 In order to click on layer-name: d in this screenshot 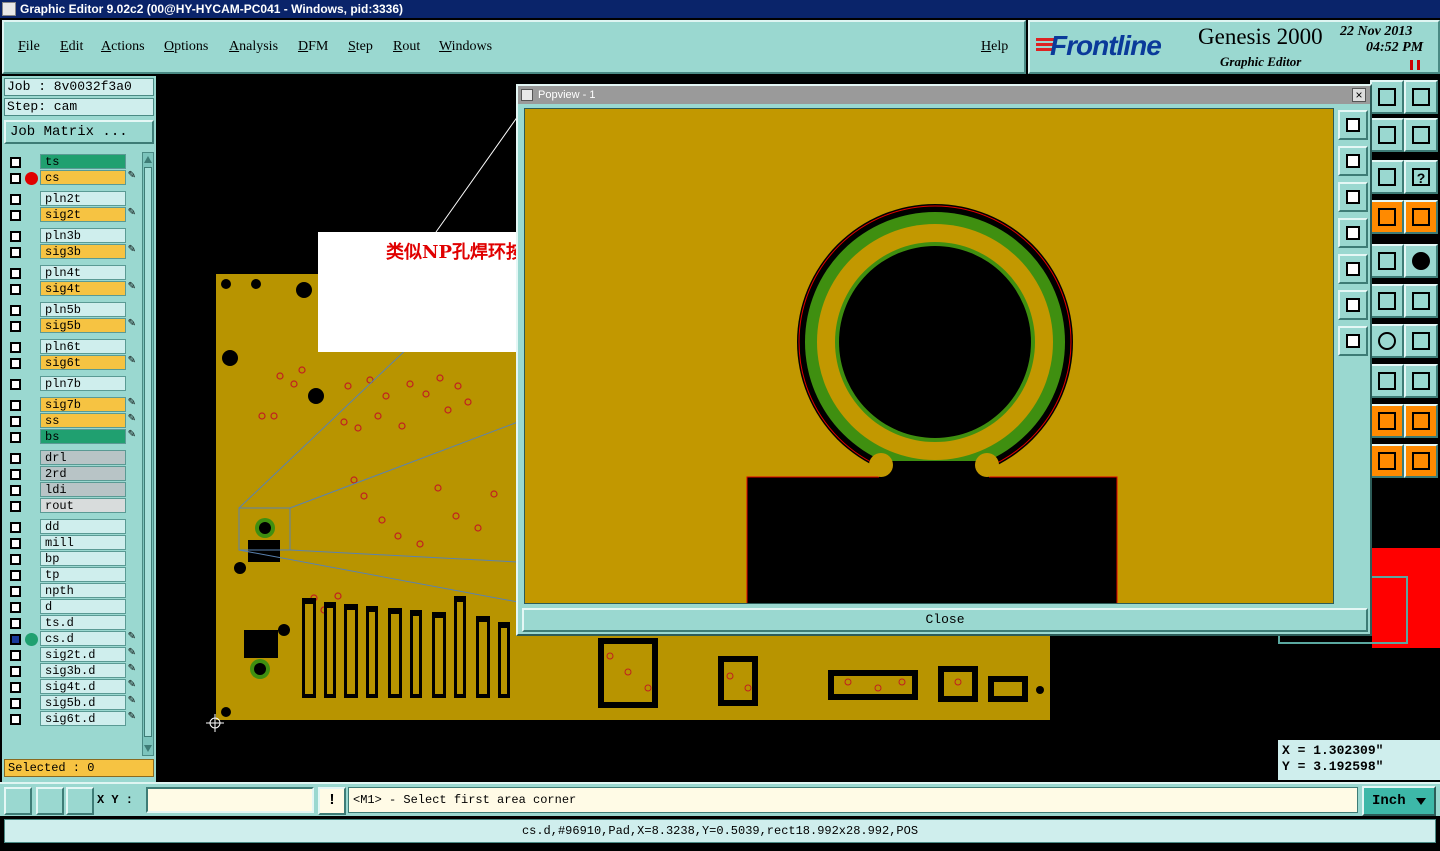, I will do `click(83, 606)`.